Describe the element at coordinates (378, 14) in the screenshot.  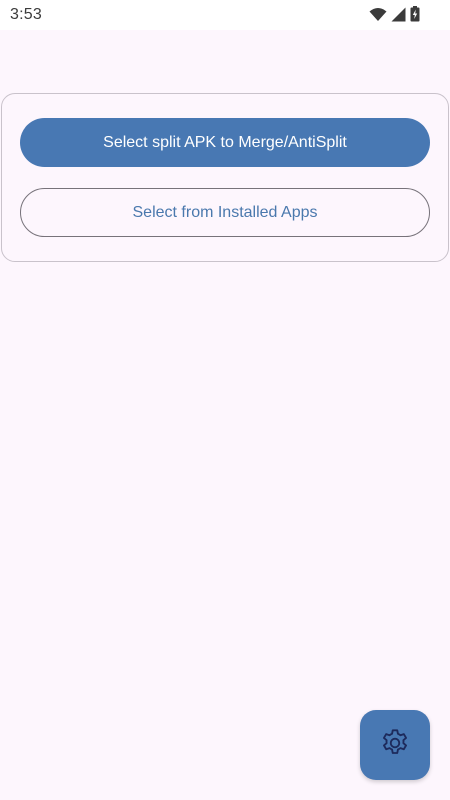
I see `wifi-icon` at that location.